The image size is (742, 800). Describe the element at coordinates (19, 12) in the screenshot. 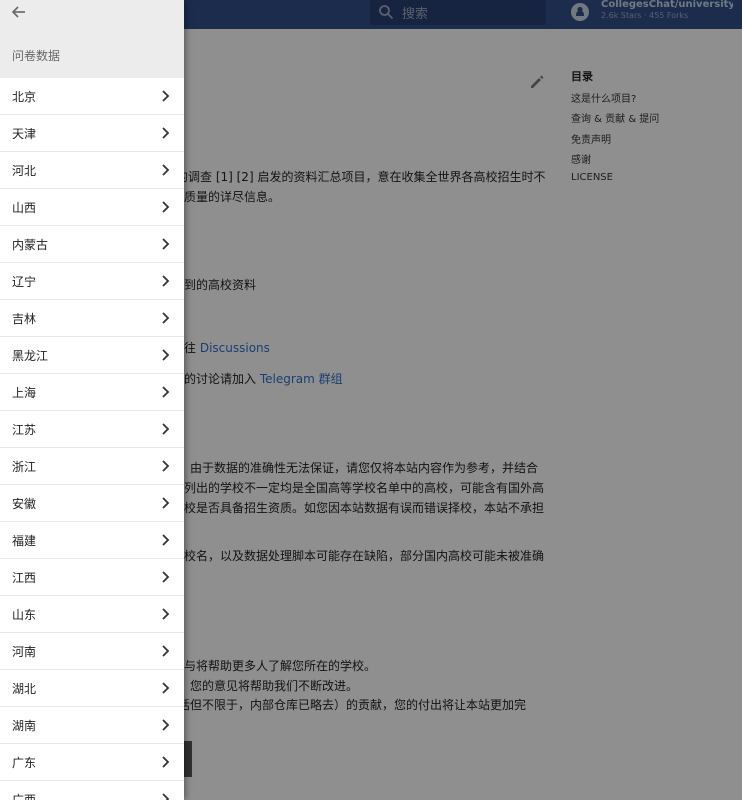

I see `back-arrow-icon` at that location.